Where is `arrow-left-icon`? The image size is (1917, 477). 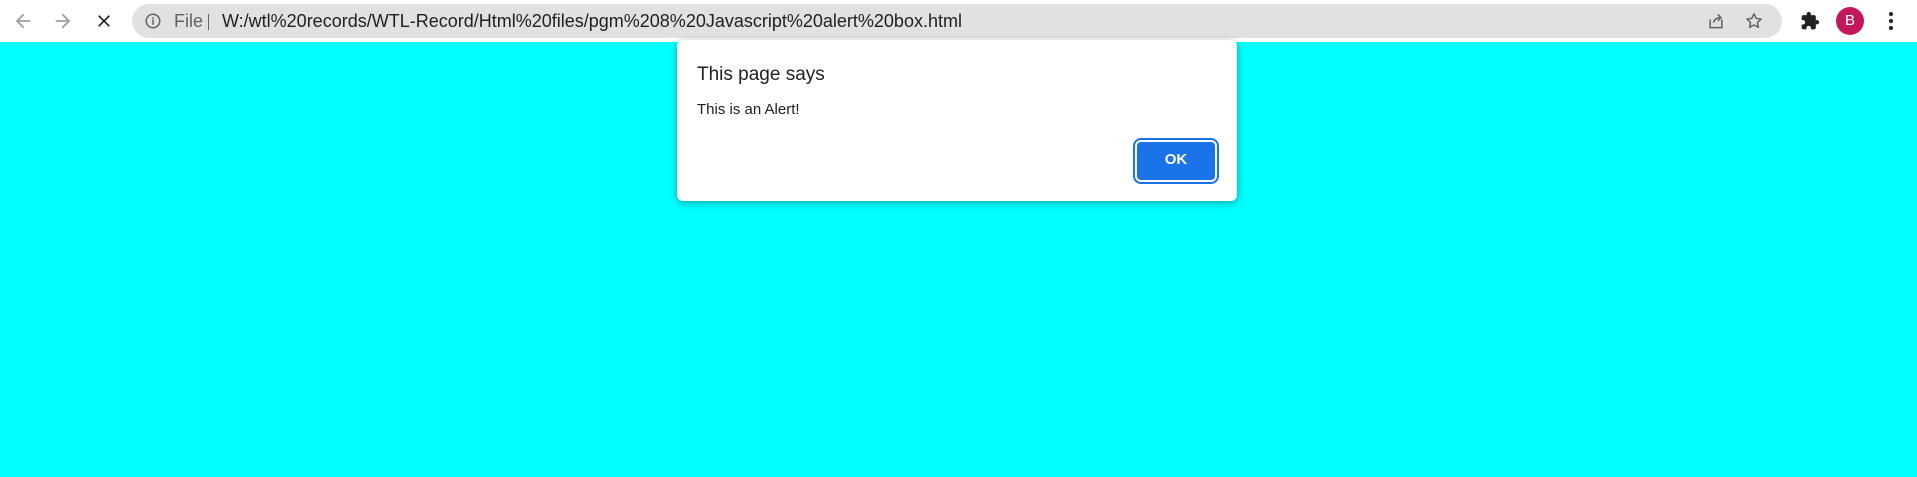 arrow-left-icon is located at coordinates (23, 21).